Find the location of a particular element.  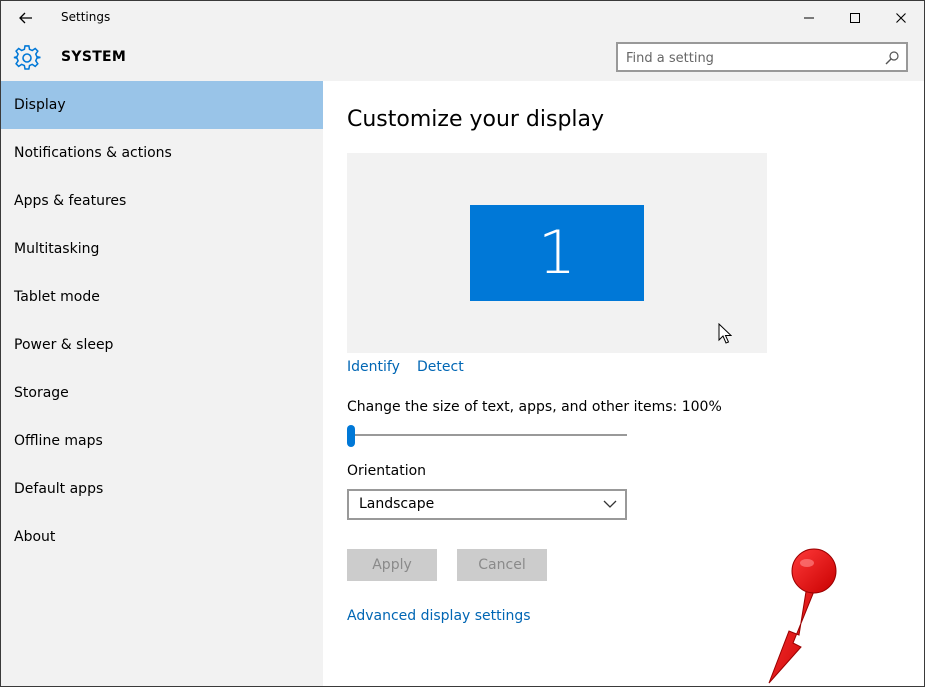

sidebar-item-default-apps: Default apps is located at coordinates (162, 489).